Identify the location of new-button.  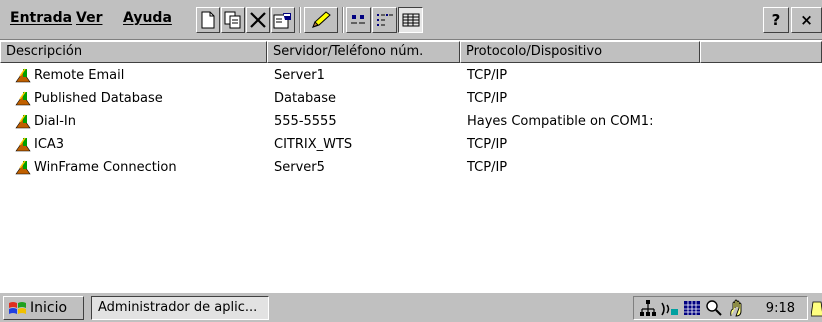
(208, 20).